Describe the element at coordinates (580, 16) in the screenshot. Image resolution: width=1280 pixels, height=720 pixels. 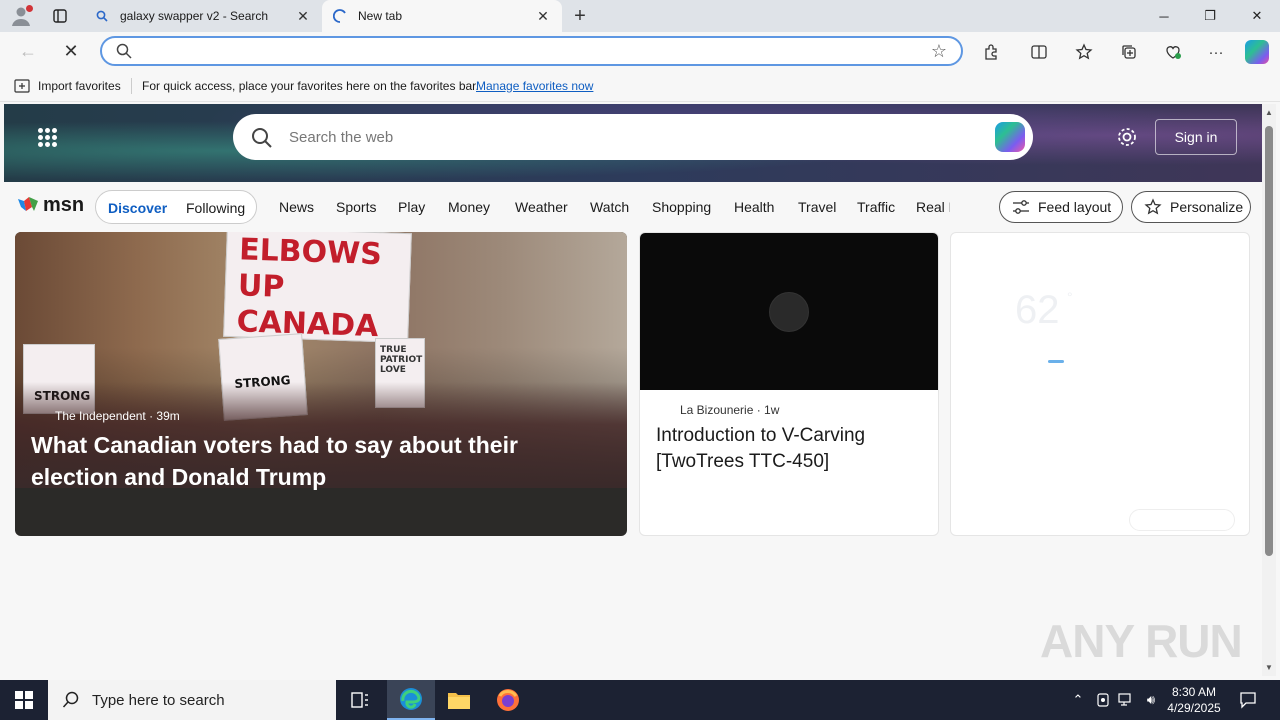
I see `new-tab-button: +` at that location.